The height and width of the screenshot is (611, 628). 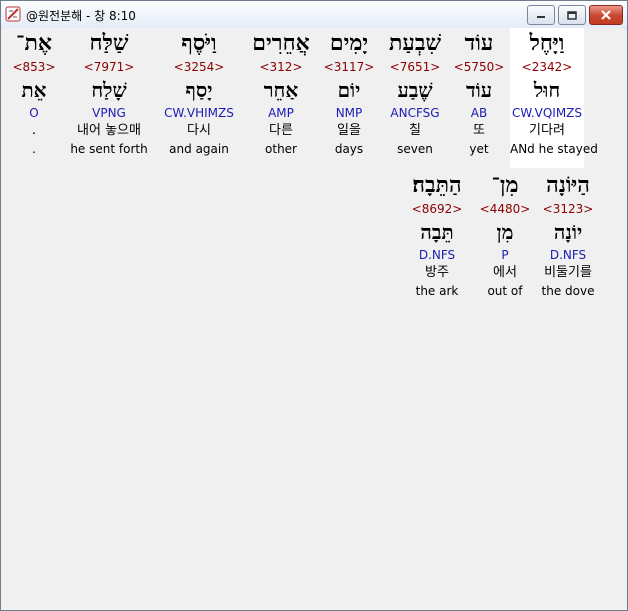 I want to click on lemma-word: יָסַף, so click(x=199, y=90).